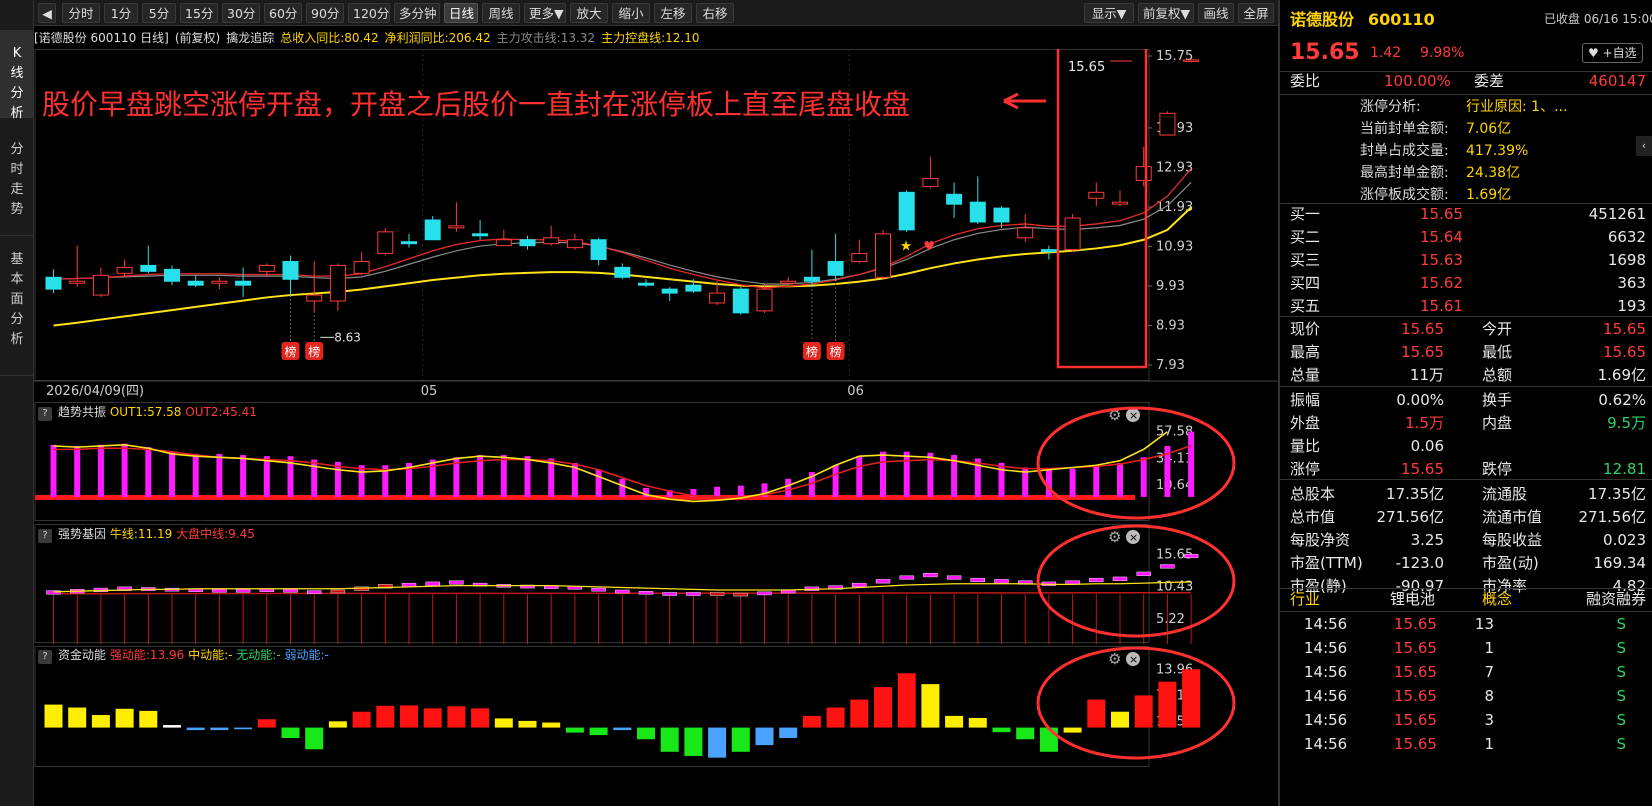 The width and height of the screenshot is (1652, 806). What do you see at coordinates (1466, 283) in the screenshot?
I see `bid-row: 买四 15.62 363` at bounding box center [1466, 283].